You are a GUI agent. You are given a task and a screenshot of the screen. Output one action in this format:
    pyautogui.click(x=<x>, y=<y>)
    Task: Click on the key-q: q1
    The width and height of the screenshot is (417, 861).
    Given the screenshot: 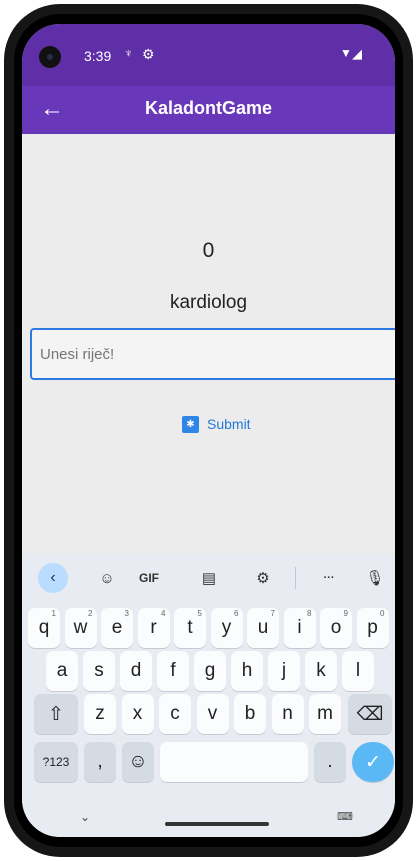 What is the action you would take?
    pyautogui.click(x=44, y=628)
    